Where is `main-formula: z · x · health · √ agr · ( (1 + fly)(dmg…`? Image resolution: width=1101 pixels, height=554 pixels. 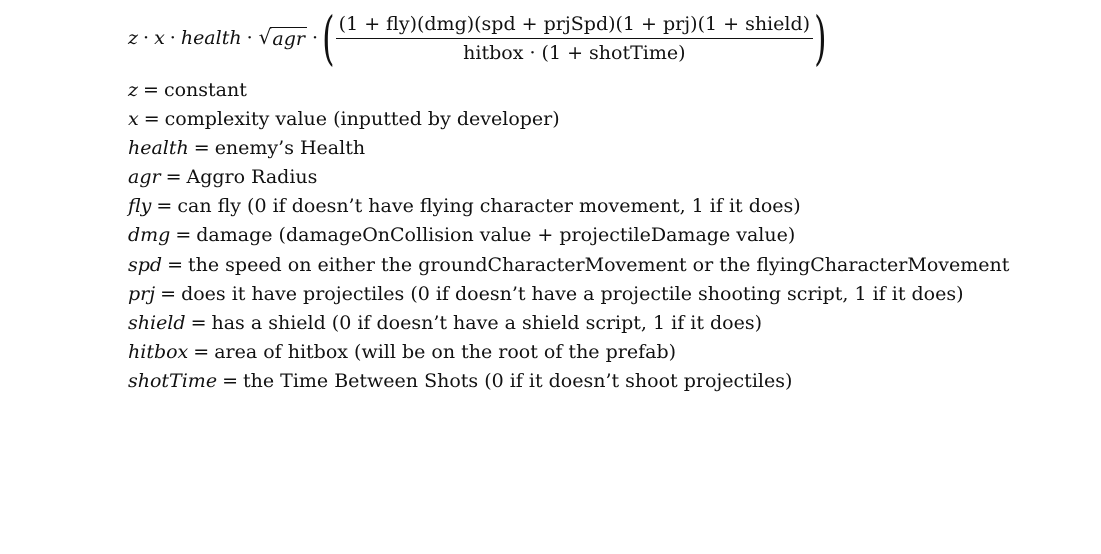 main-formula: z · x · health · √ agr · ( (1 + fly)(dmg… is located at coordinates (477, 38).